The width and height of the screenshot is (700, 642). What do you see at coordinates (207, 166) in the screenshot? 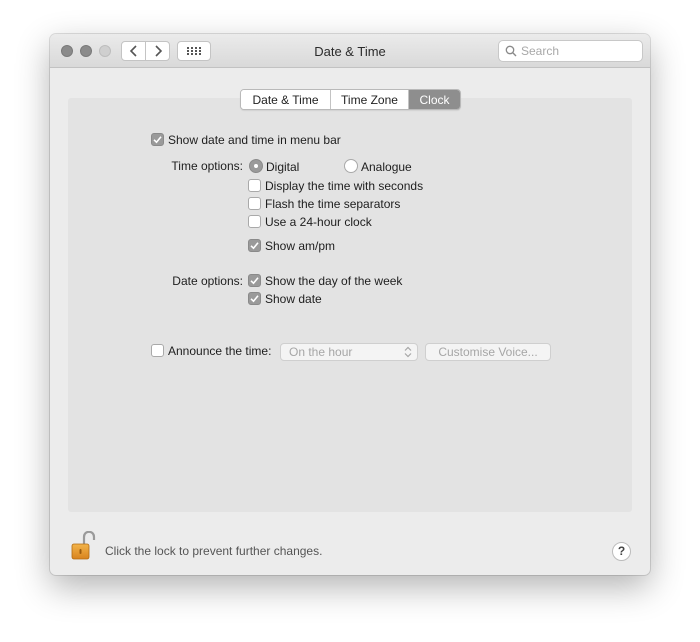
I see `time-options-label: Time options:` at bounding box center [207, 166].